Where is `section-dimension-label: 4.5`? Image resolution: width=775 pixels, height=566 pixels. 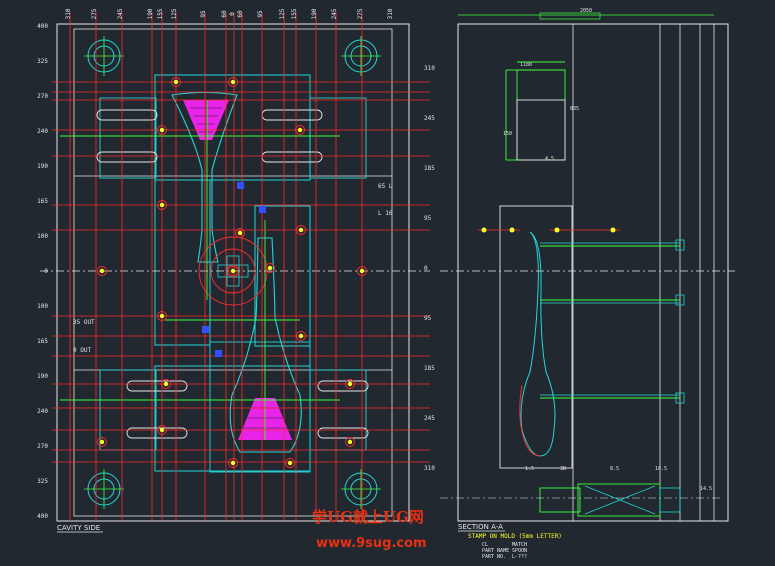 section-dimension-label: 4.5 is located at coordinates (549, 159).